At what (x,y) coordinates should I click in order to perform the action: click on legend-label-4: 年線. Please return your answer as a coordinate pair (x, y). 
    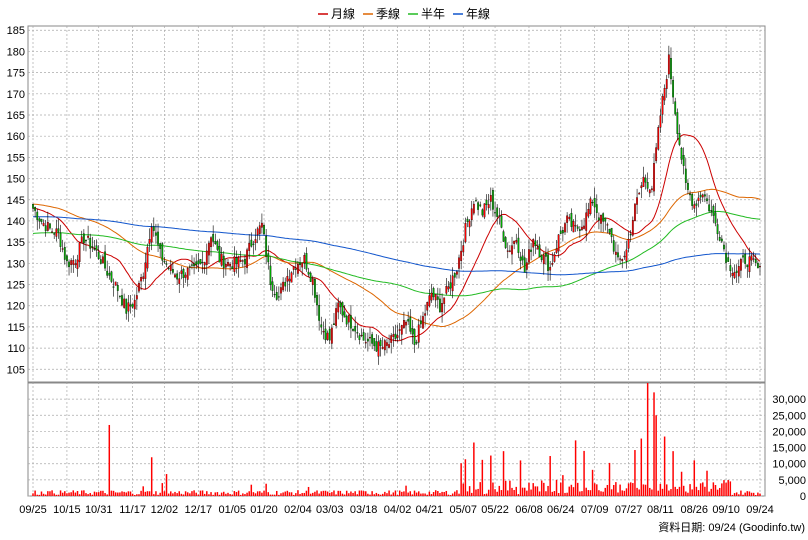
    Looking at the image, I should click on (478, 13).